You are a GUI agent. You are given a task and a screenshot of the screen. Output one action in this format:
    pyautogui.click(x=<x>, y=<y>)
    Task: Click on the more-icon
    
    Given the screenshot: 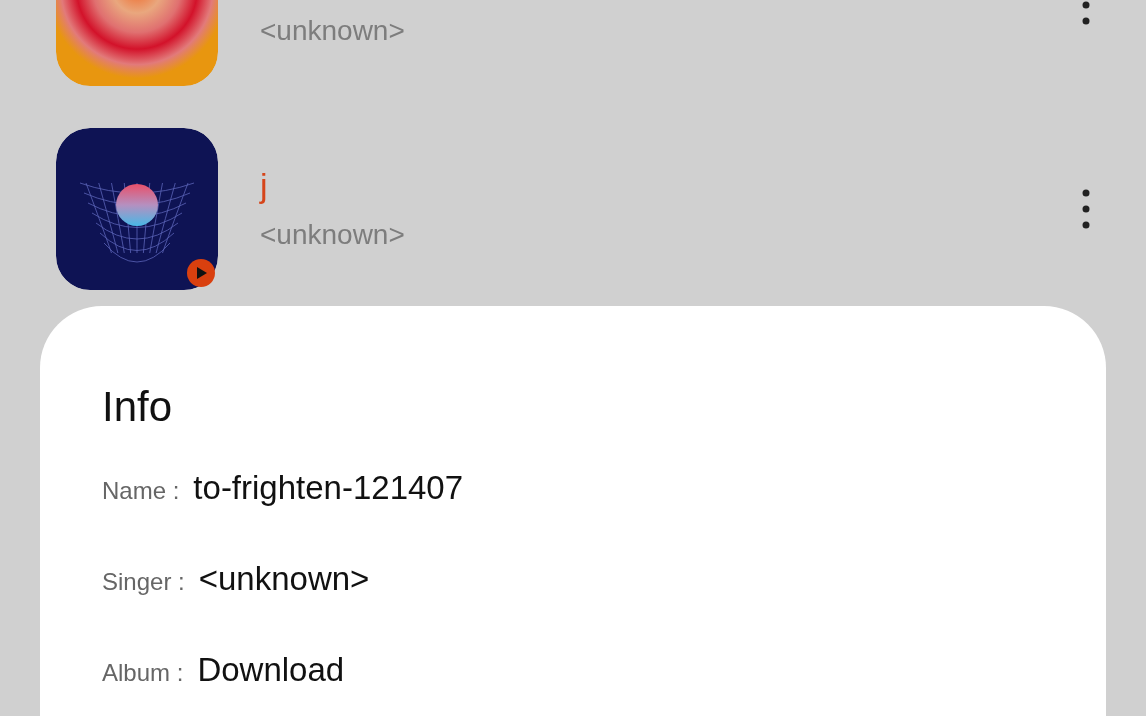 What is the action you would take?
    pyautogui.click(x=1086, y=209)
    